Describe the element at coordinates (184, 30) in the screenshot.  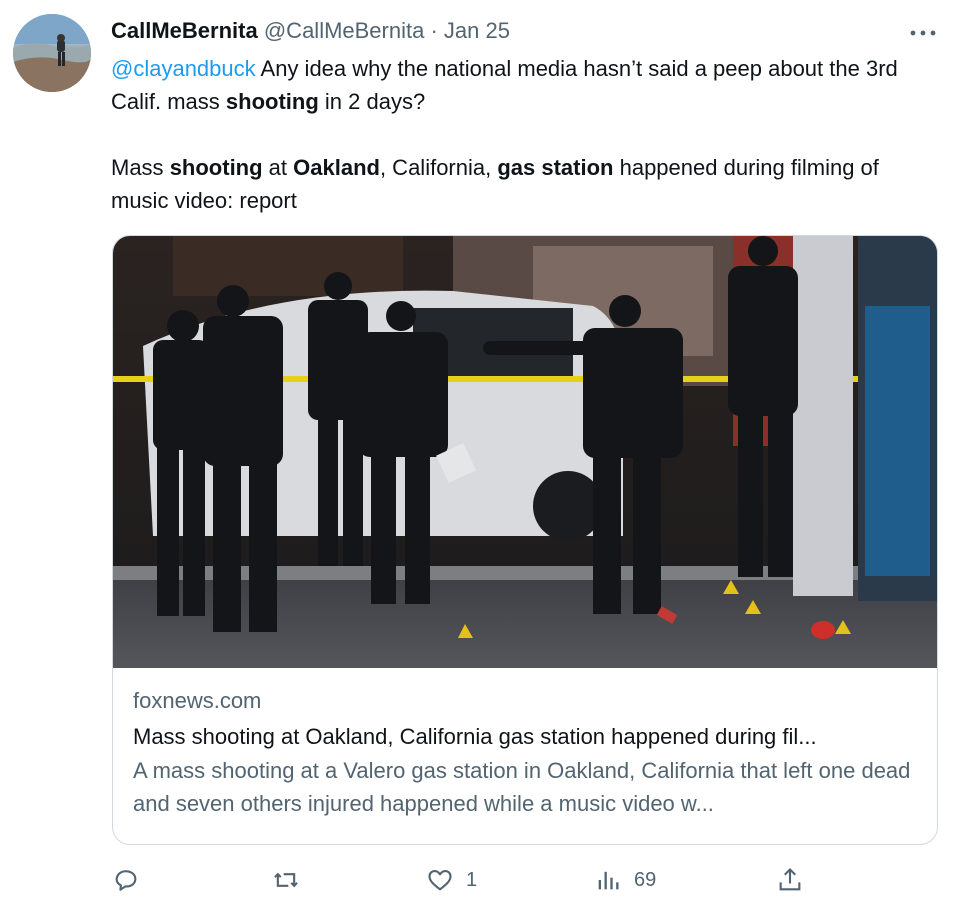
I see `display-name: CallMeBernita` at that location.